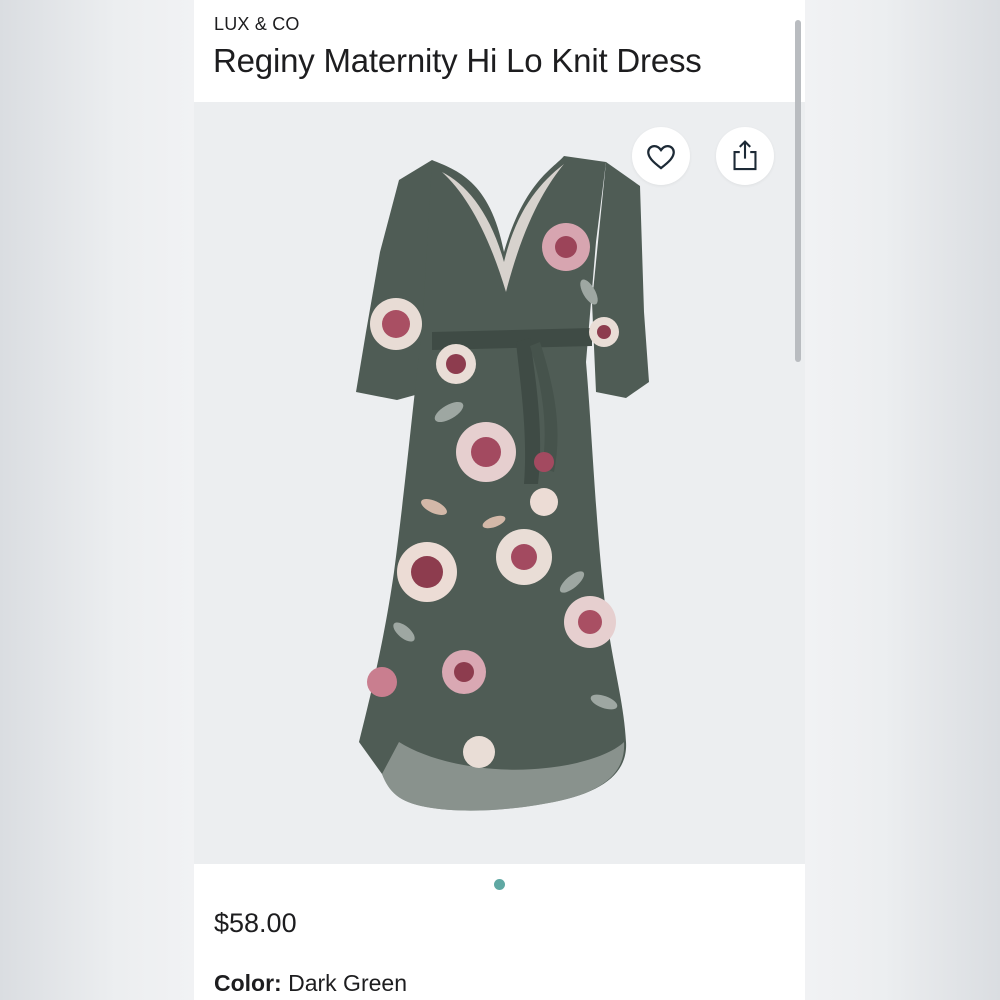 The height and width of the screenshot is (1000, 1000). What do you see at coordinates (457, 60) in the screenshot?
I see `product-title: Reginy Maternity Hi Lo Knit Dress` at bounding box center [457, 60].